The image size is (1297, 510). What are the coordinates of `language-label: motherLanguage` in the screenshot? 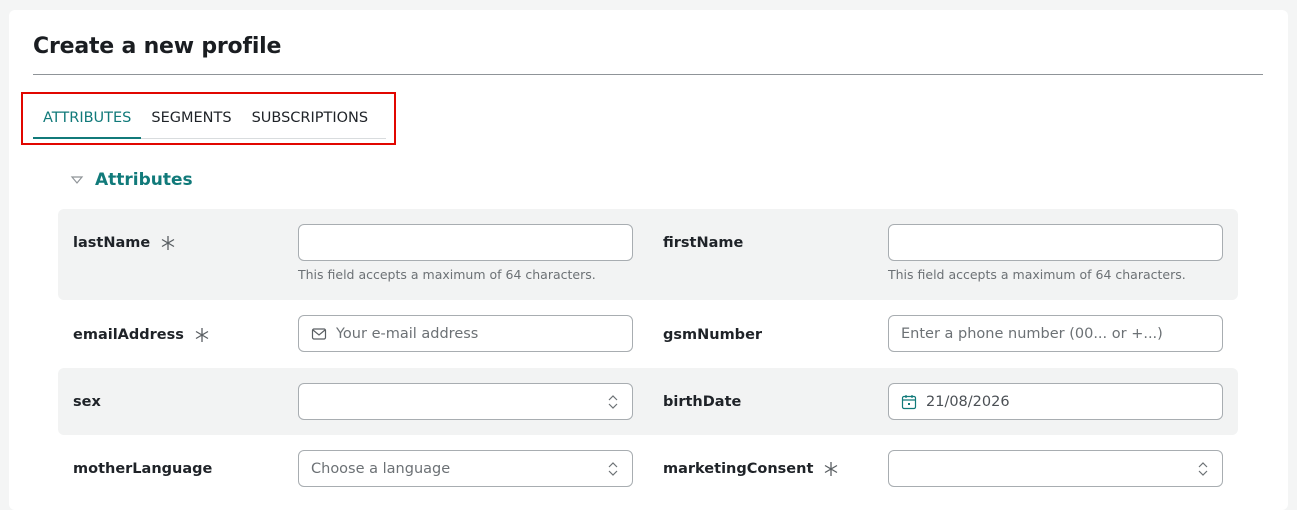 It's located at (143, 469).